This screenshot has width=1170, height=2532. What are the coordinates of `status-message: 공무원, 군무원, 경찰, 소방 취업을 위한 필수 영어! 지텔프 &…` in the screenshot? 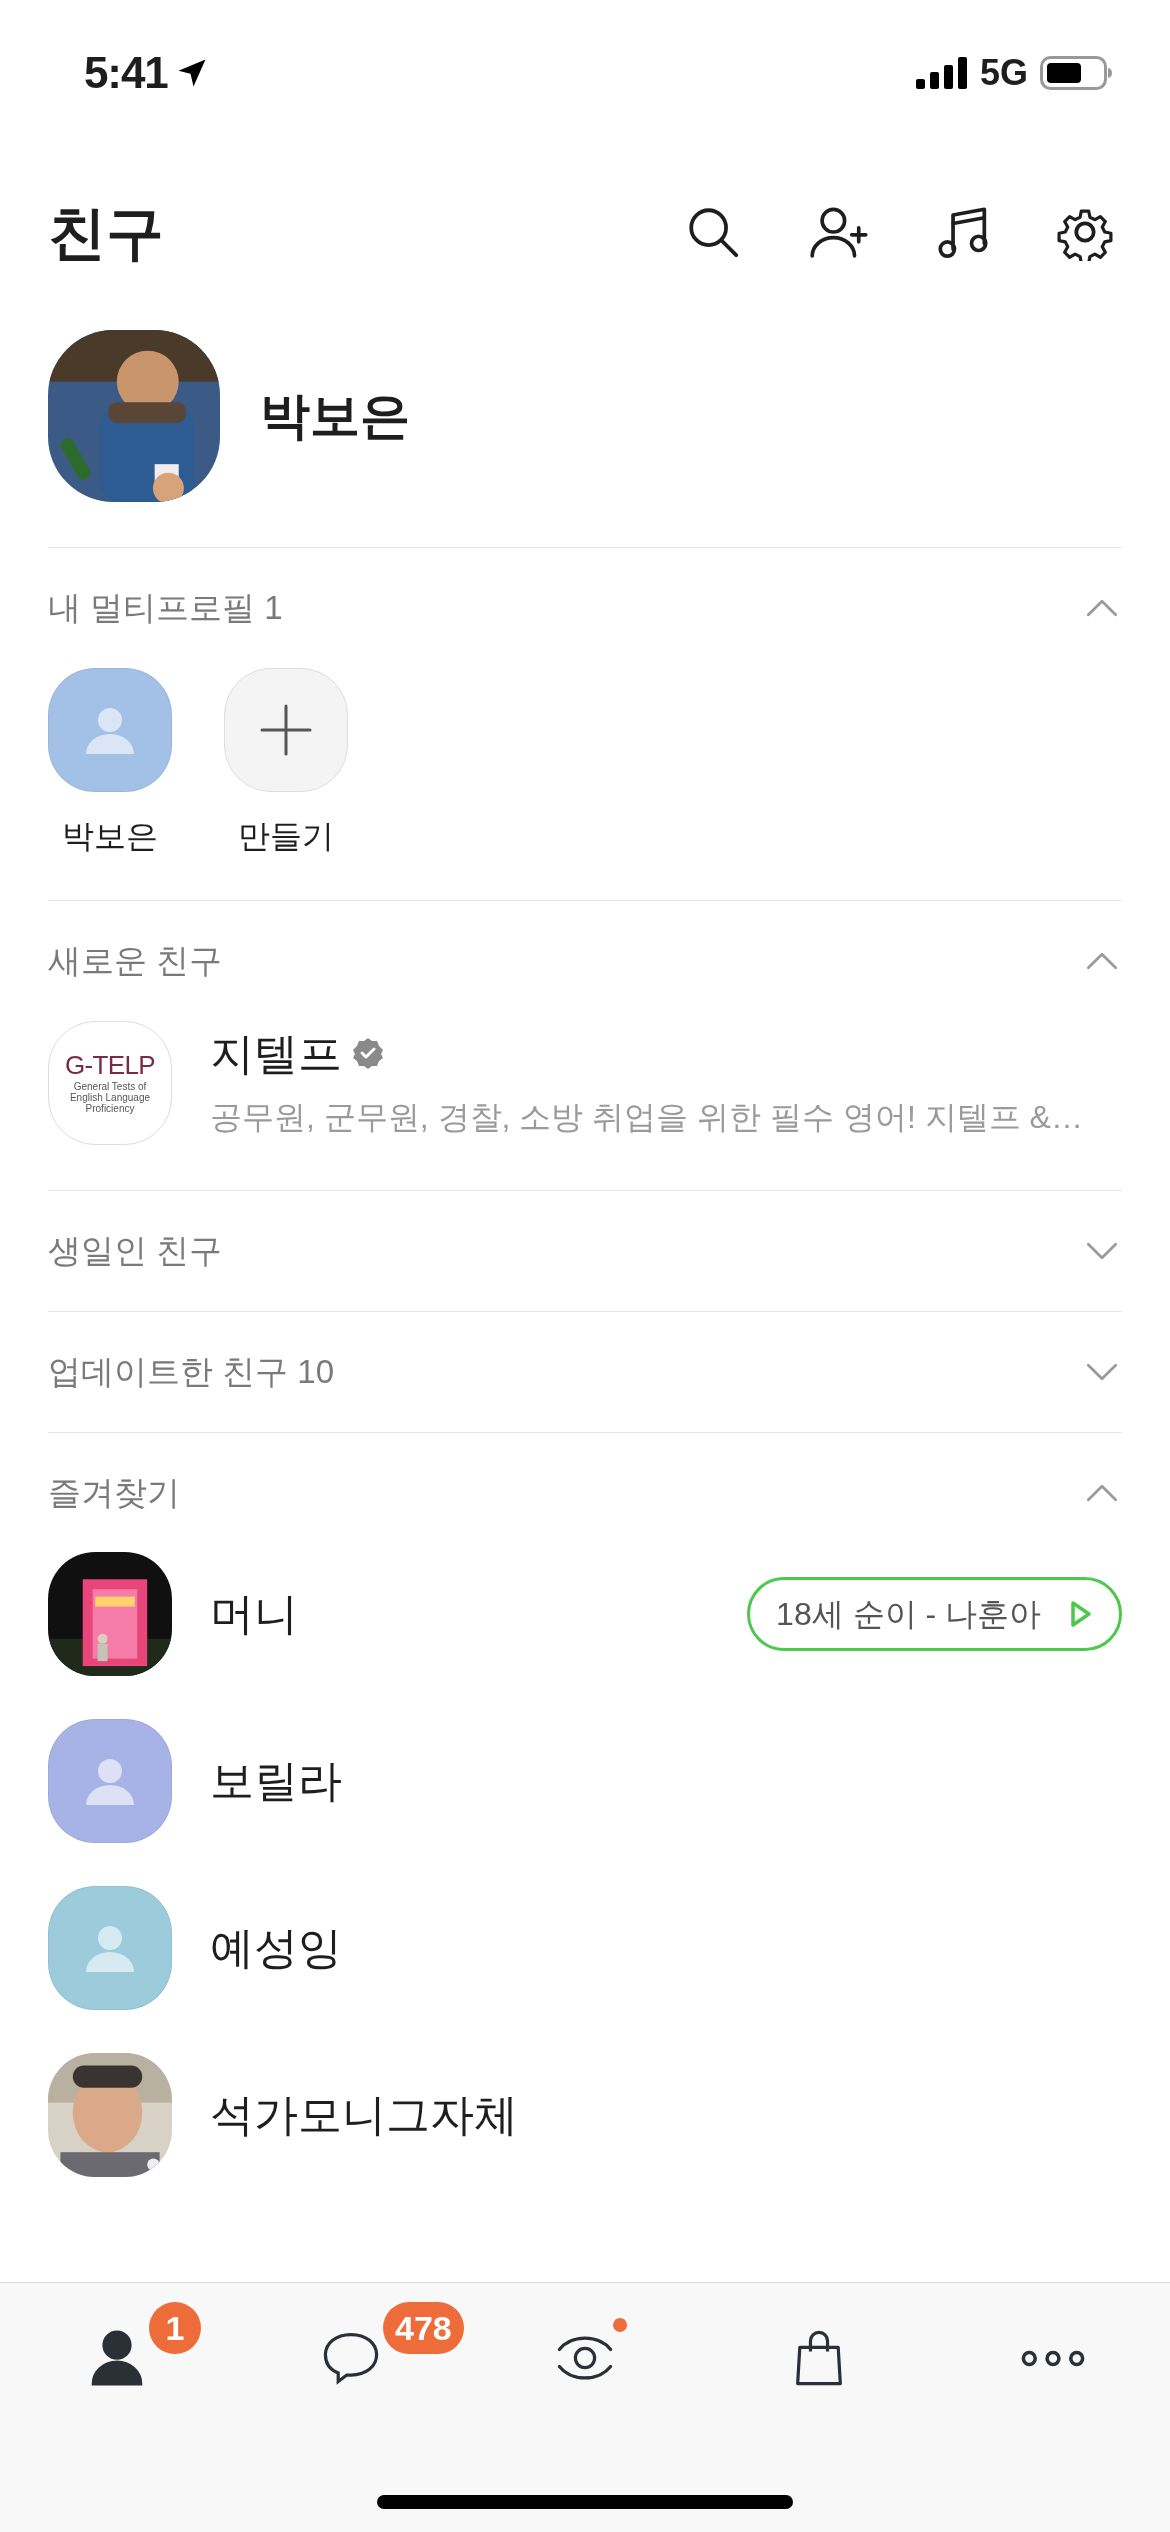 It's located at (646, 1117).